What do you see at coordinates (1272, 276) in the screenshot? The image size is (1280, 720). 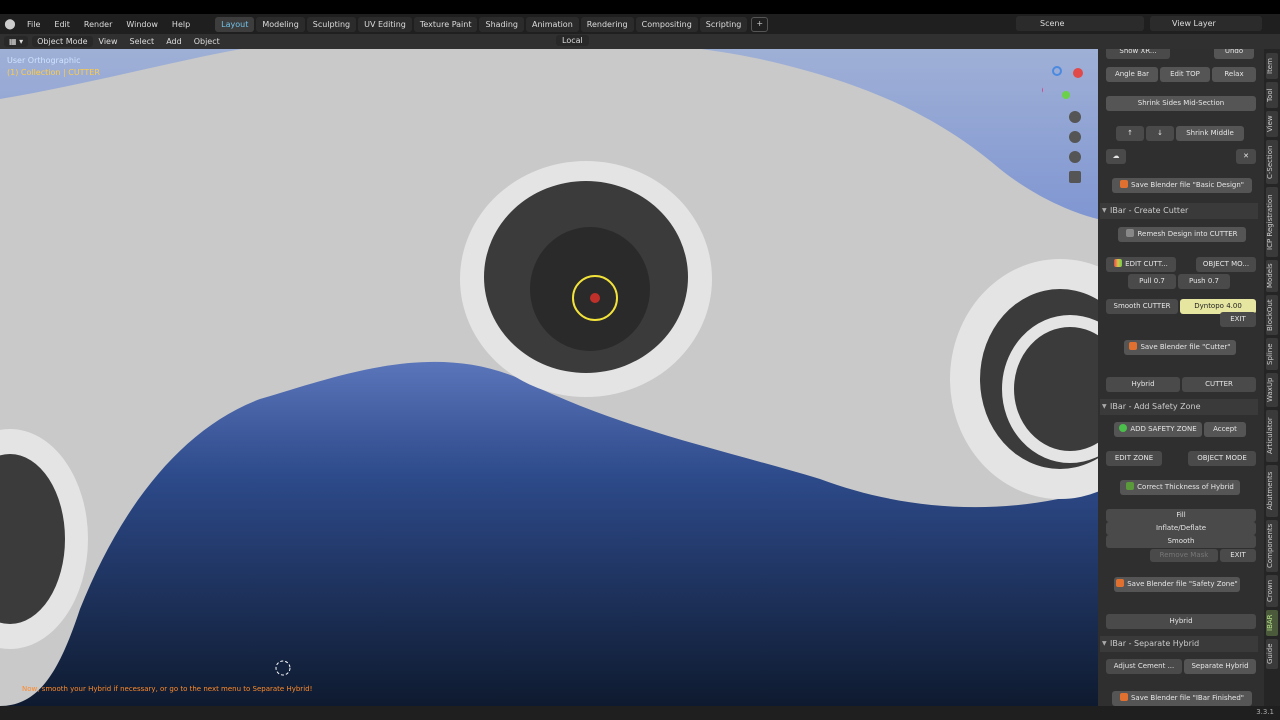 I see `tab-models: Models` at bounding box center [1272, 276].